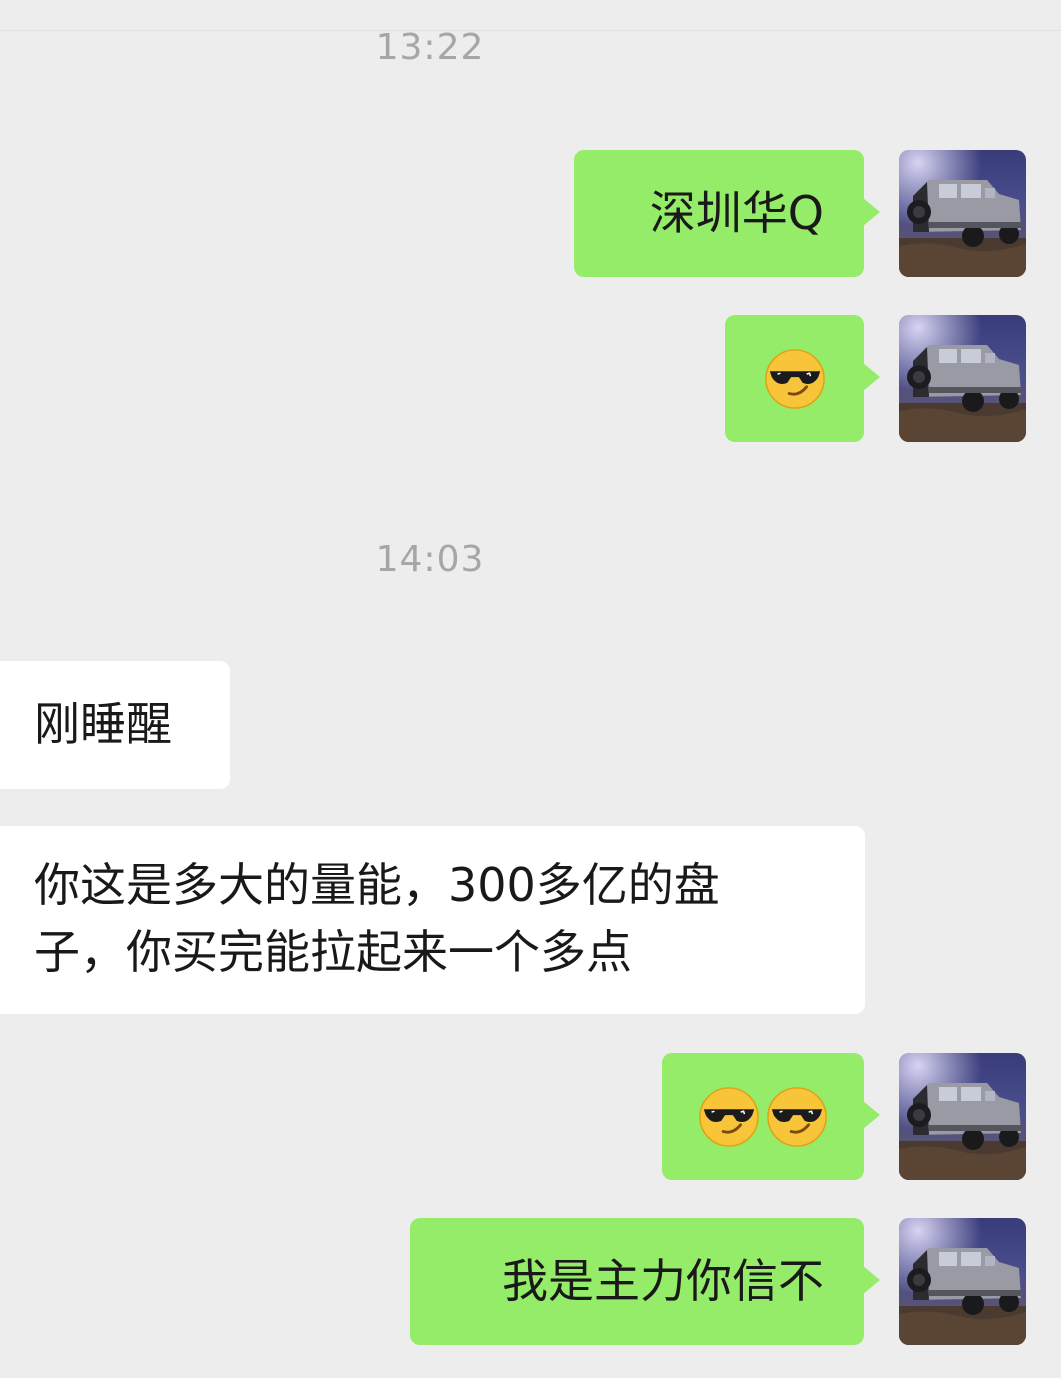 Image resolution: width=1061 pixels, height=1378 pixels. I want to click on message-bubble-sent: 深圳华Q, so click(727, 213).